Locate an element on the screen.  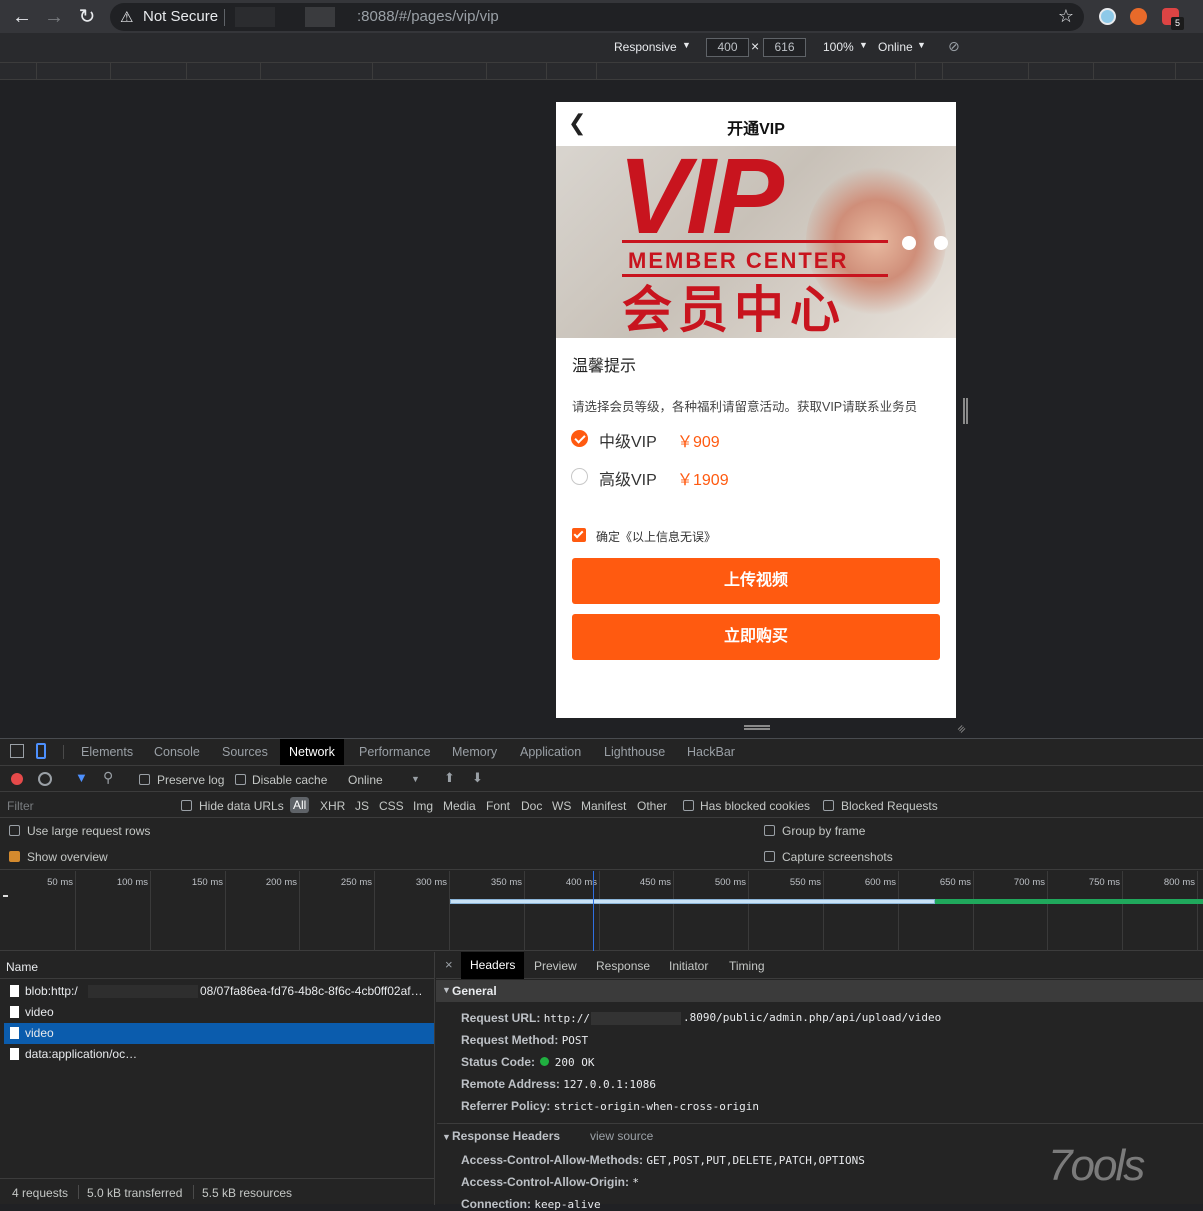
filter-type-img: Img is located at coordinates (423, 806).